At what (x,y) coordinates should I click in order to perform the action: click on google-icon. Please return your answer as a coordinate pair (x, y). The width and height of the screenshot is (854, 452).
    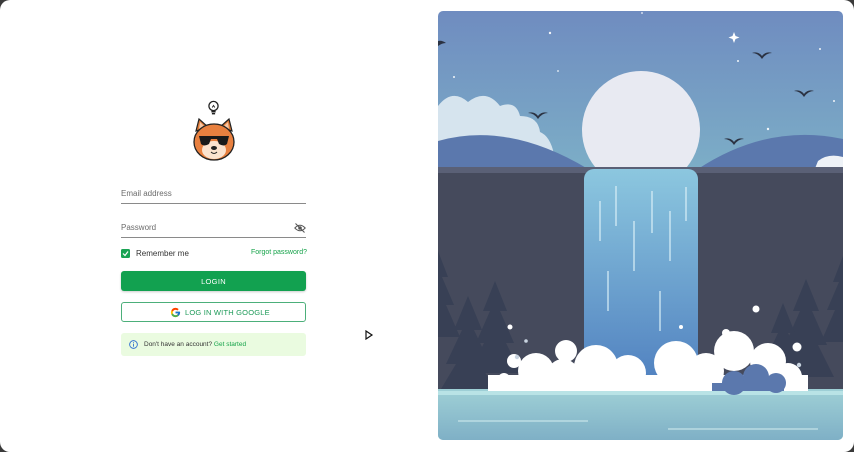
    Looking at the image, I should click on (175, 312).